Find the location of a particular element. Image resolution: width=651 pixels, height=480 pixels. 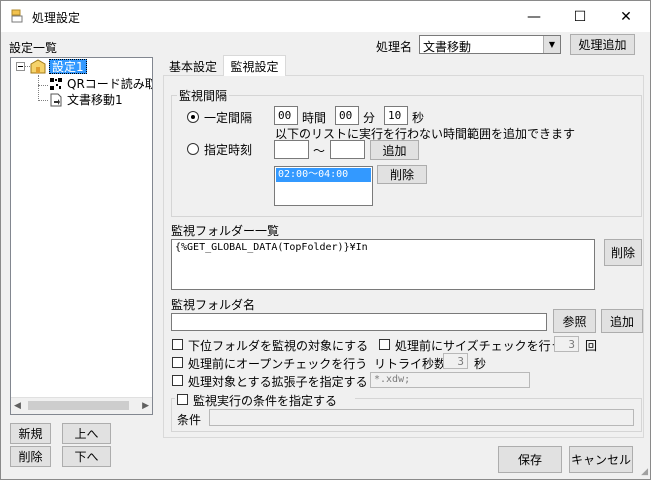

new-button: 新規 is located at coordinates (30, 433).